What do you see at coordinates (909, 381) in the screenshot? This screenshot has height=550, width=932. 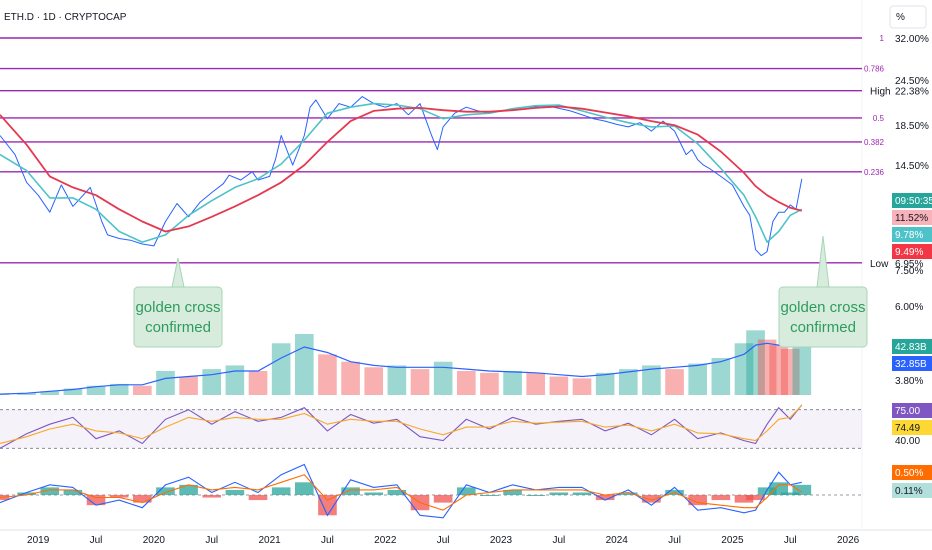 I see `y-tick-6: 3.80%` at bounding box center [909, 381].